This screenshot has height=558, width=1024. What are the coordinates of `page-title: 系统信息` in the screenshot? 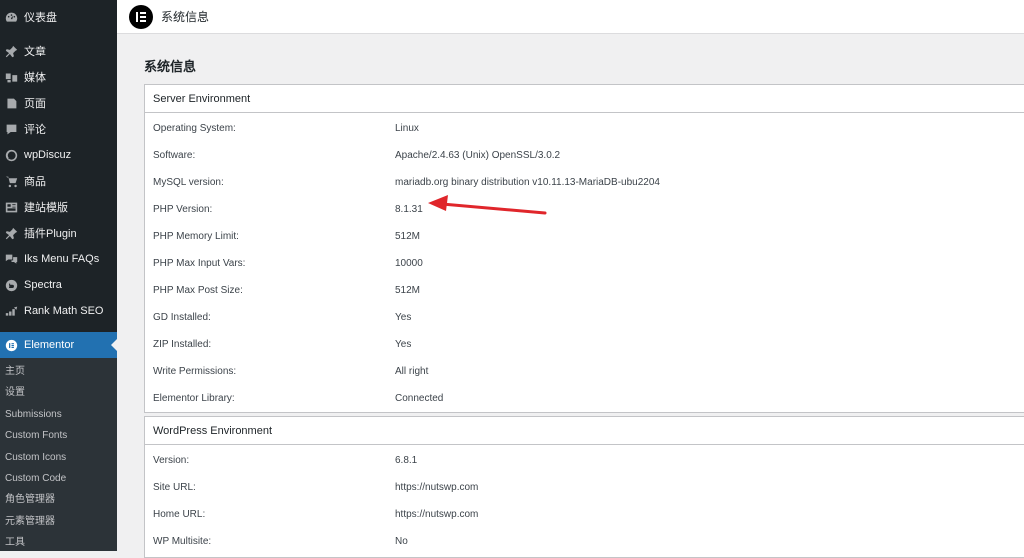 It's located at (170, 66).